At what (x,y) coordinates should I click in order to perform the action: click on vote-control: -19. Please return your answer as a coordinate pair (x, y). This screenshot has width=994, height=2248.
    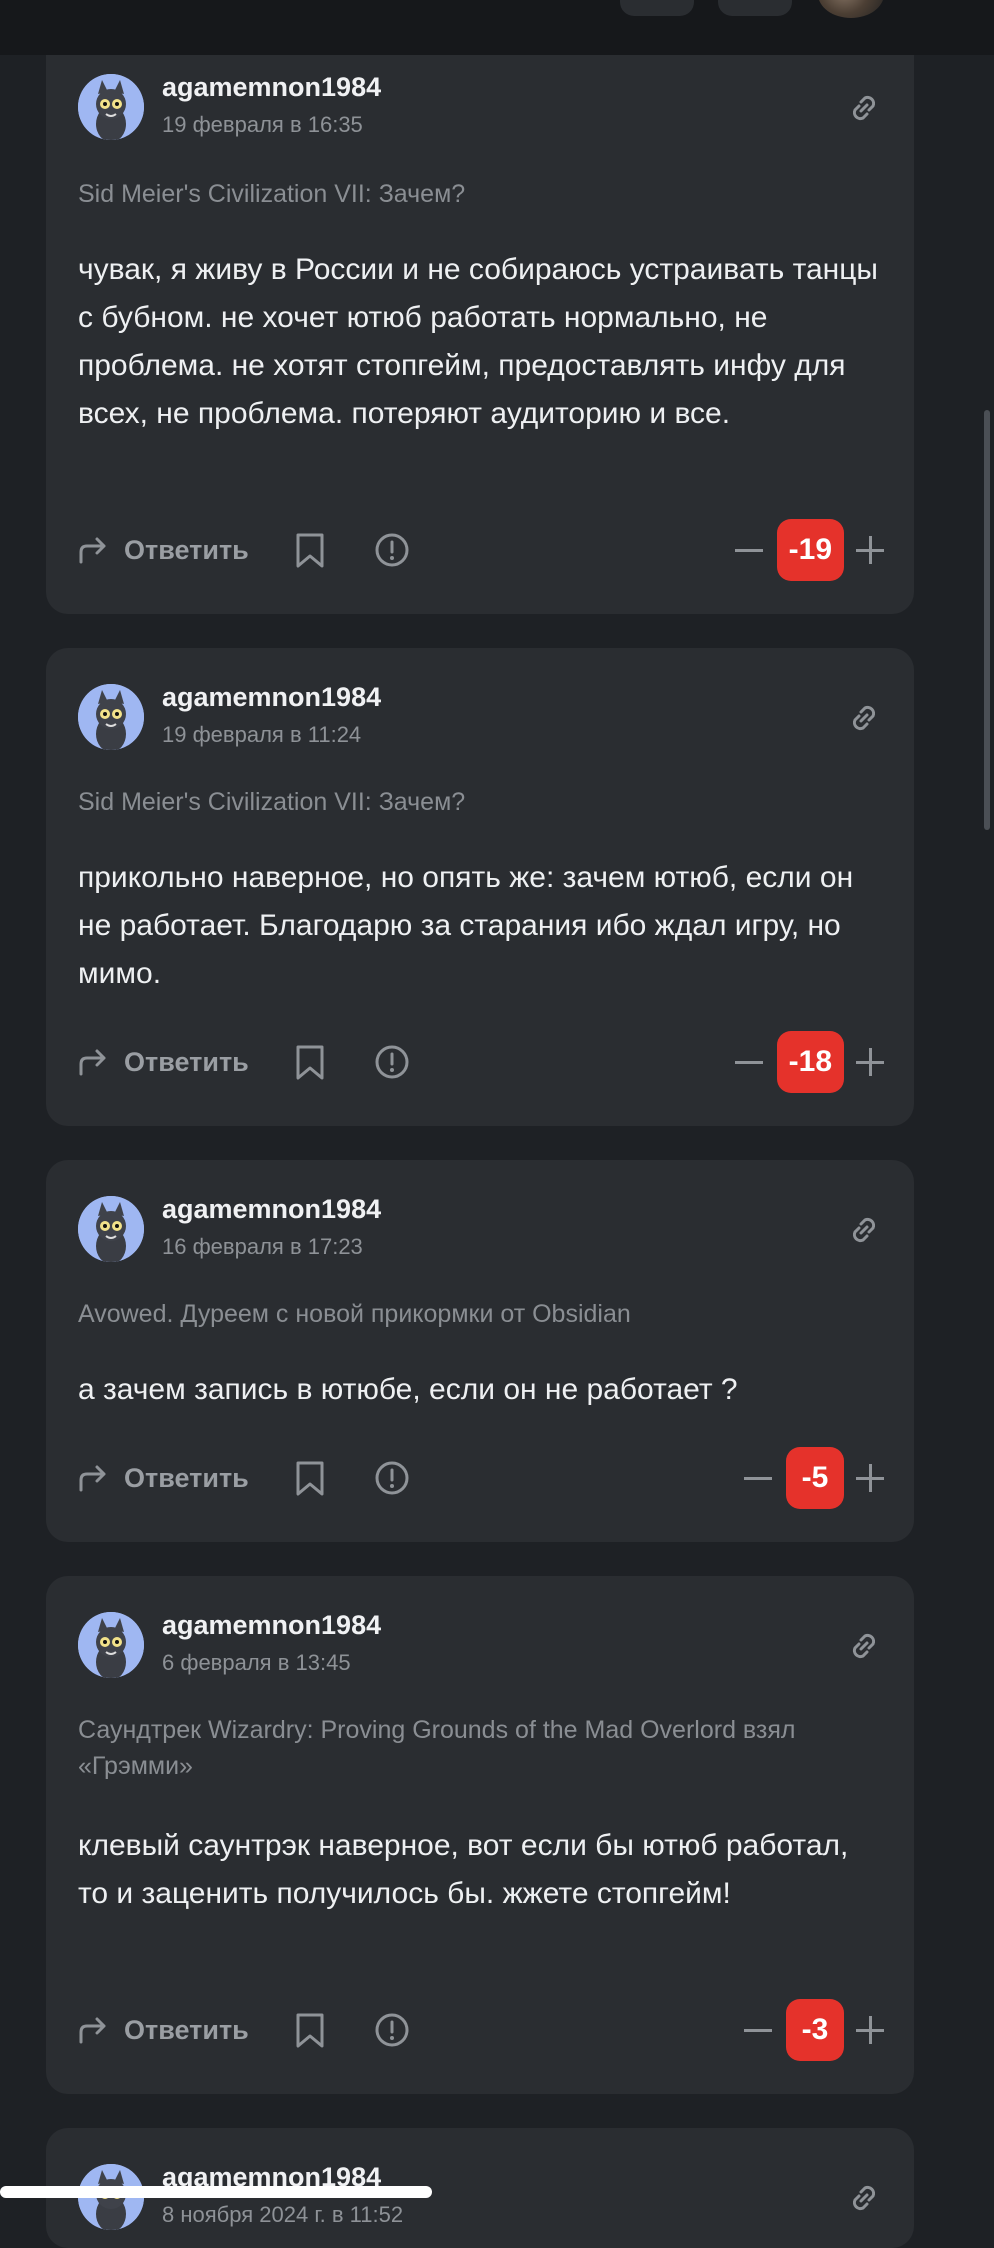
    Looking at the image, I should click on (809, 550).